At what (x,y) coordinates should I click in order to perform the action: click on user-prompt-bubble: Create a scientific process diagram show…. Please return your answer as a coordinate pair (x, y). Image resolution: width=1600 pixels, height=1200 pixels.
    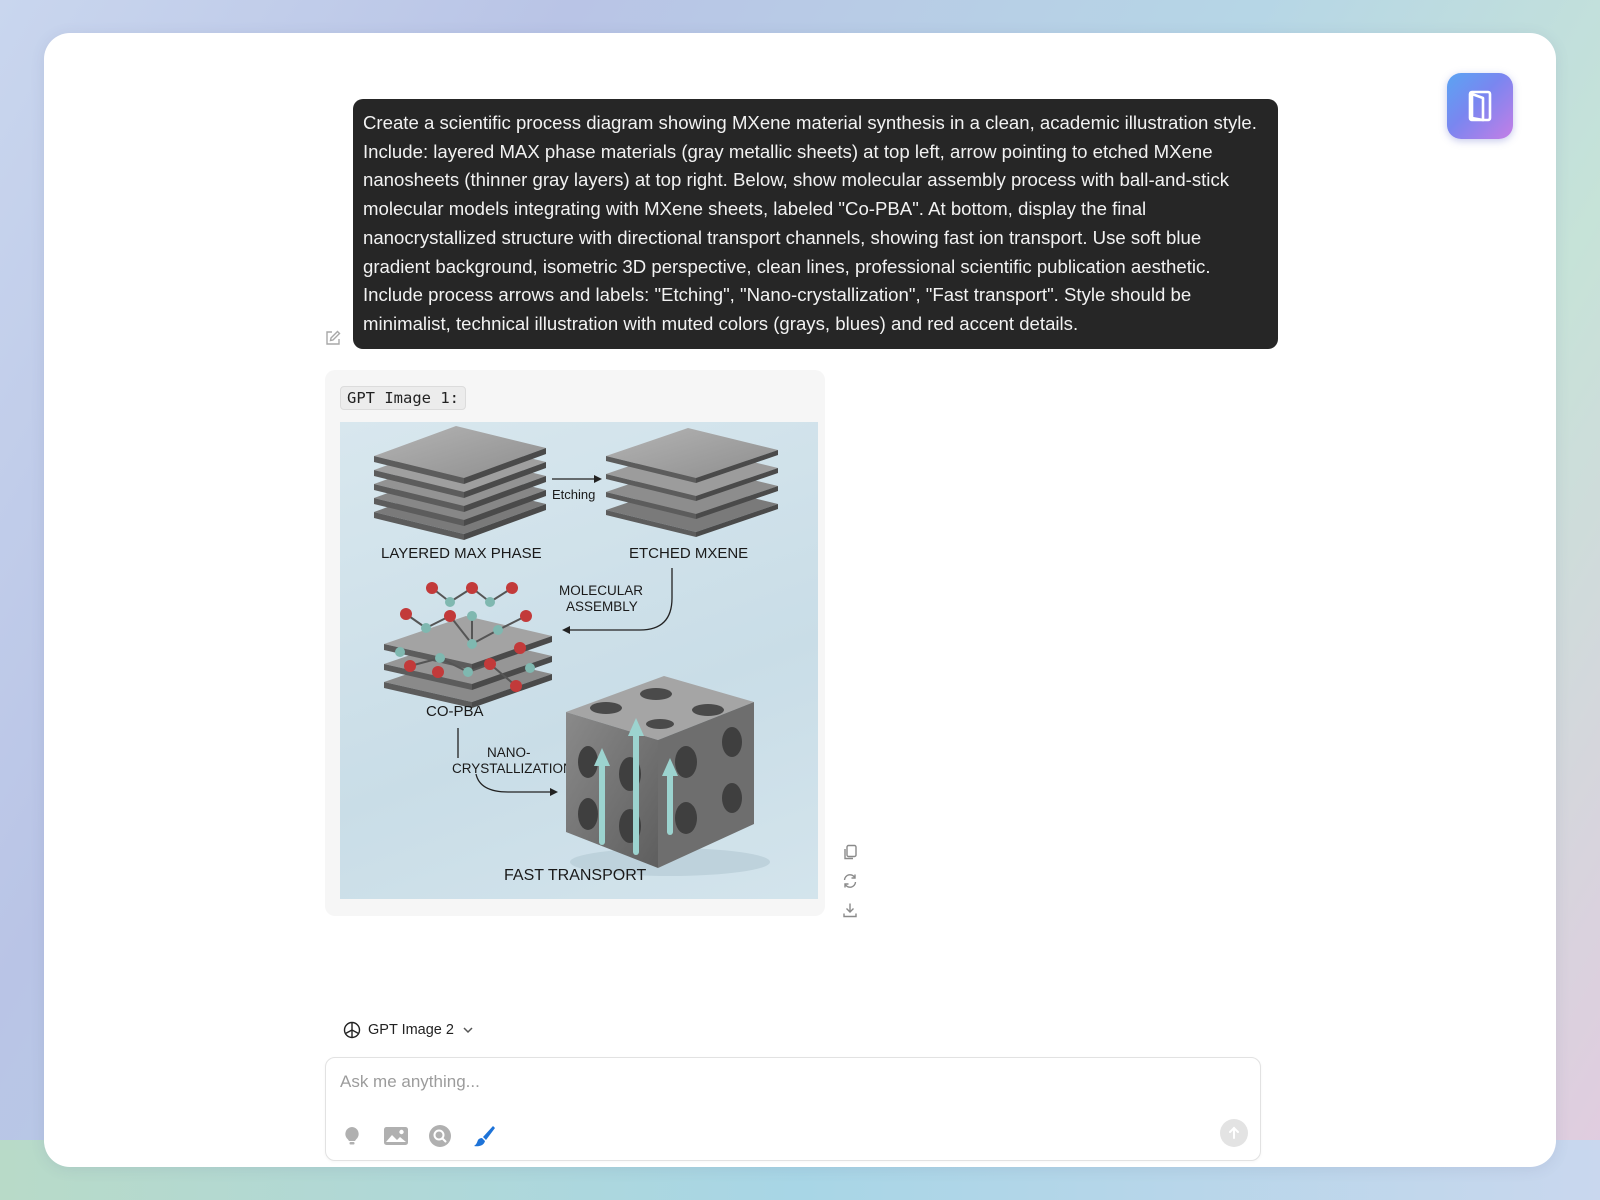
    Looking at the image, I should click on (815, 224).